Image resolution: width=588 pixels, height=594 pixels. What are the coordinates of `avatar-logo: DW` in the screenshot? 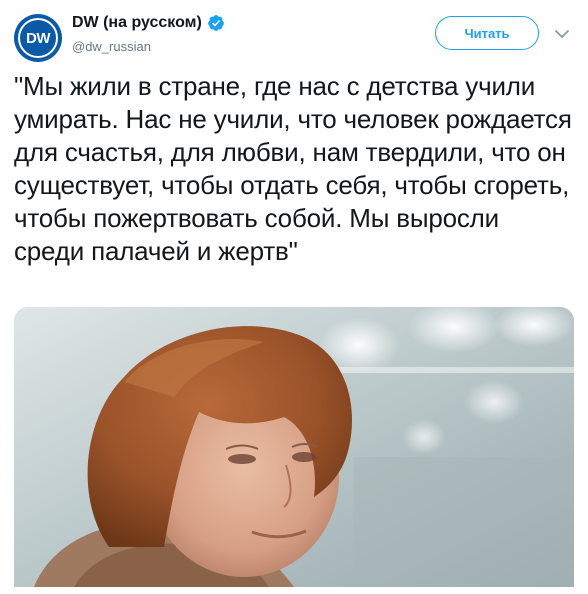 It's located at (38, 38).